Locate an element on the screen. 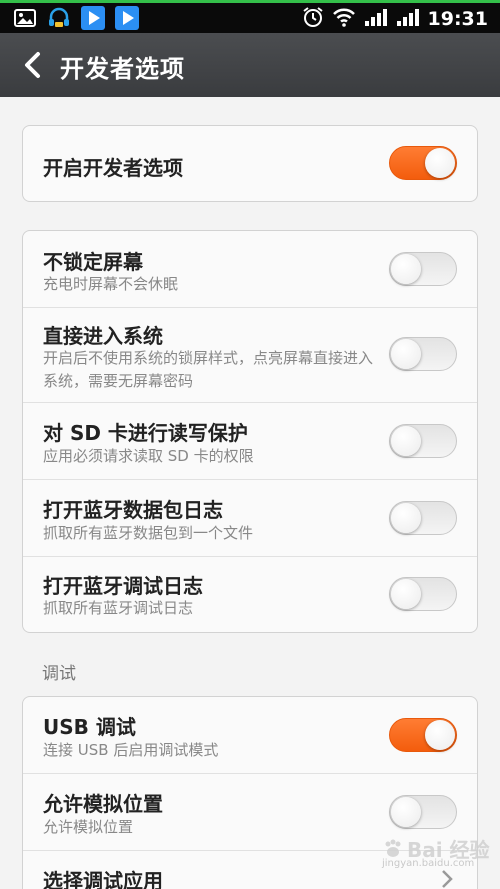 This screenshot has width=500, height=889. alarm-icon is located at coordinates (313, 19).